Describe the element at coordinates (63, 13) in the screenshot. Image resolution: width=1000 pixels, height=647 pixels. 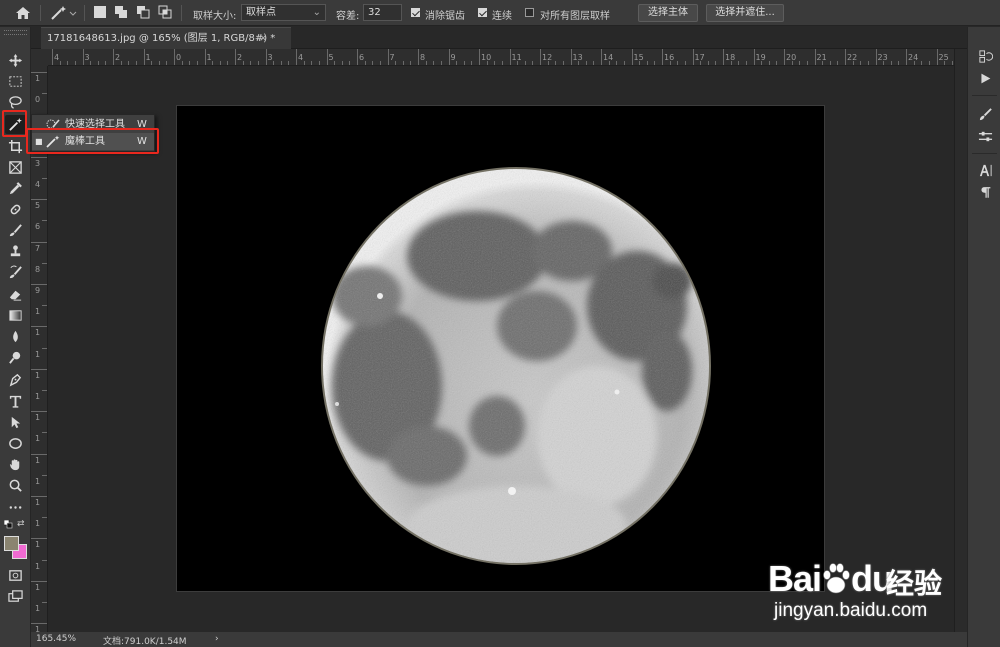
I see `magic-wand-preset-icon` at that location.